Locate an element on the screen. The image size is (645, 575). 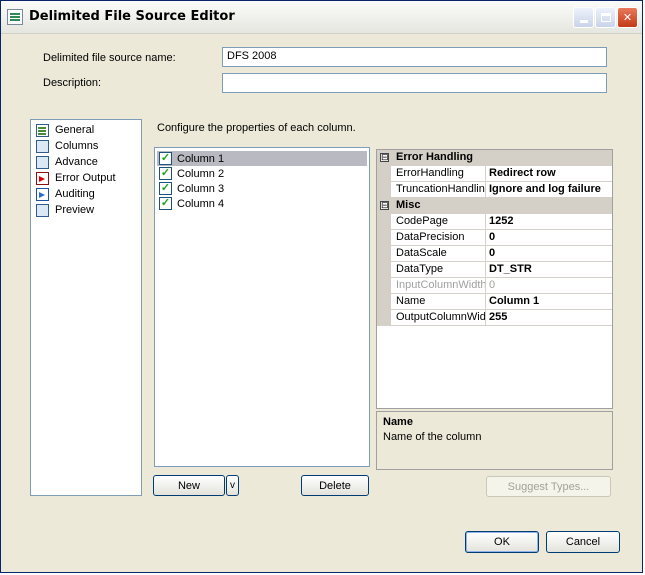
columns-instruction: Configure the properties of each column. is located at coordinates (256, 128).